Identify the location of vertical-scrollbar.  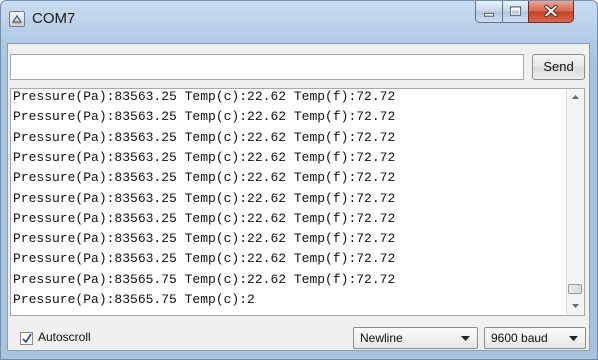
(575, 202).